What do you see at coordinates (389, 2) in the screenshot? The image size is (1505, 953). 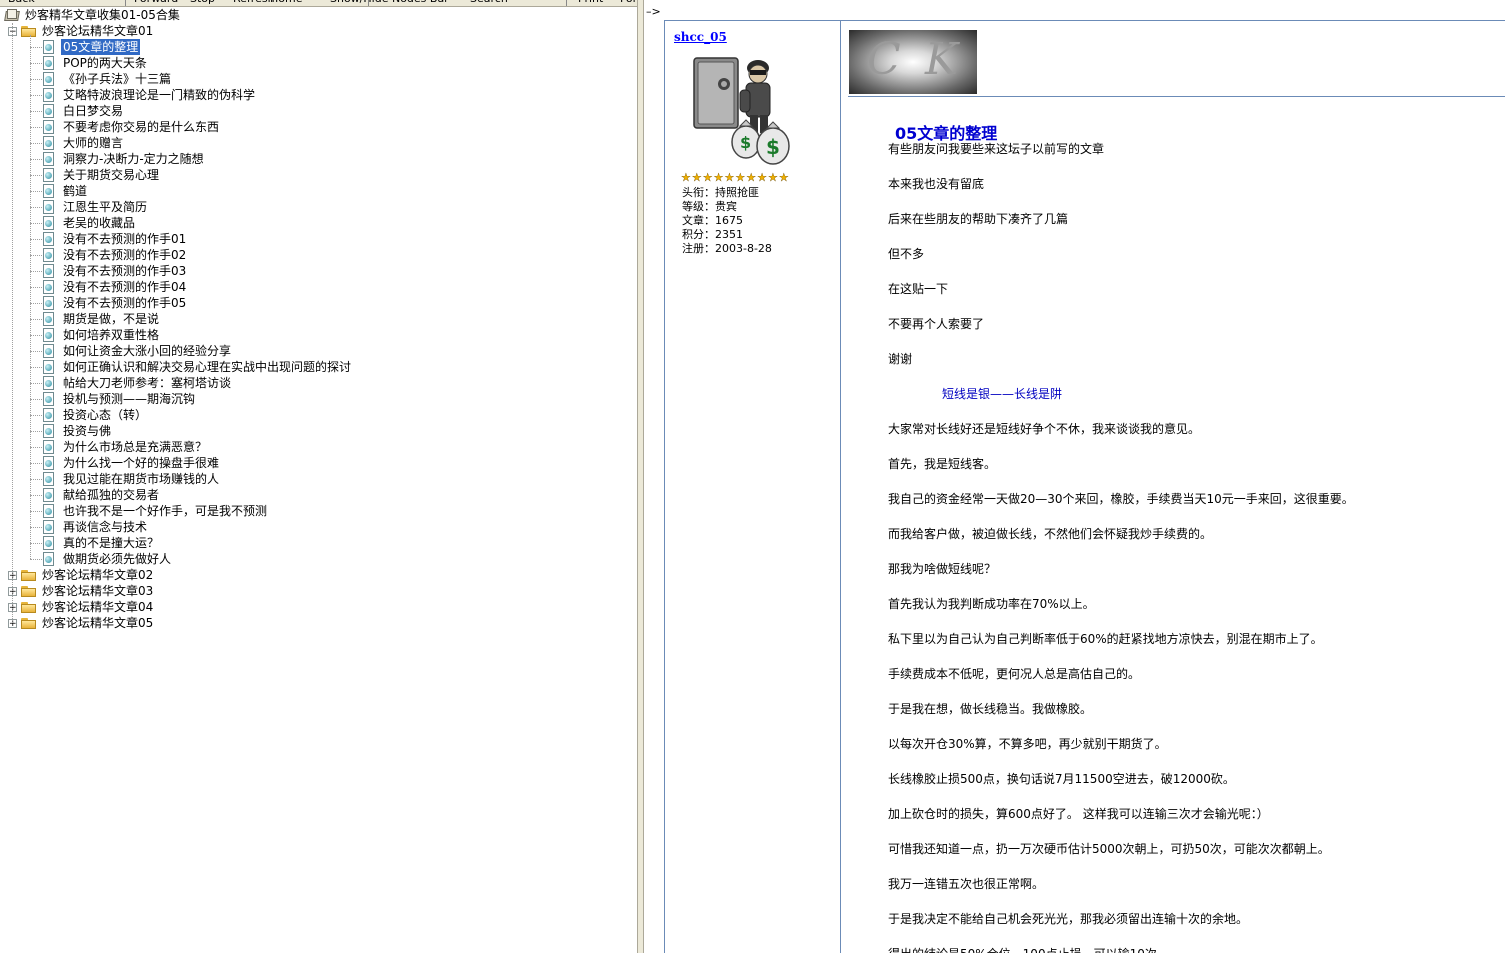 I see `toolbar-button: Show/Hide Nodes Bar` at bounding box center [389, 2].